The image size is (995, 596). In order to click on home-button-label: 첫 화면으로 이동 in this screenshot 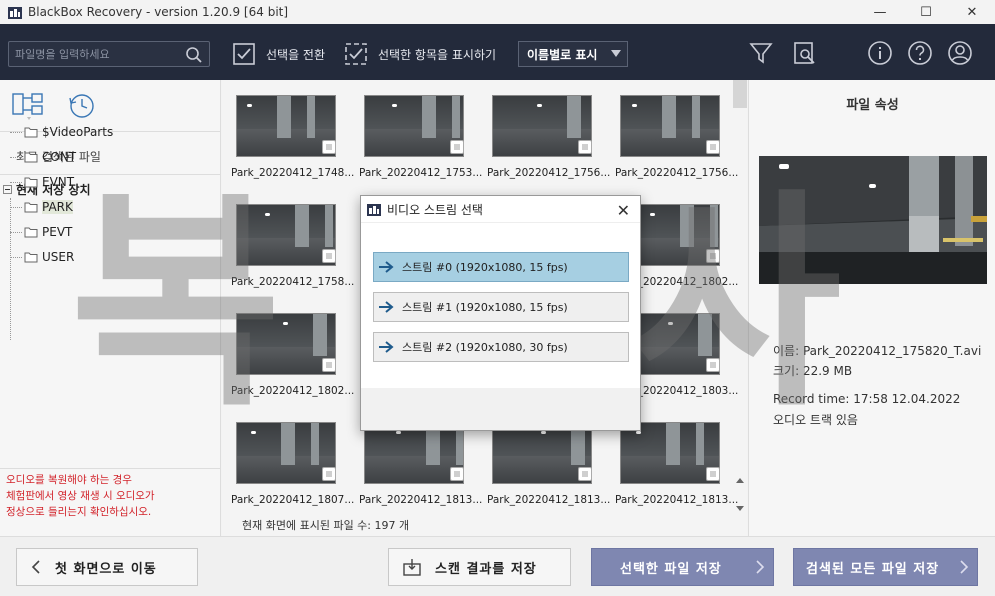, I will do `click(106, 569)`.